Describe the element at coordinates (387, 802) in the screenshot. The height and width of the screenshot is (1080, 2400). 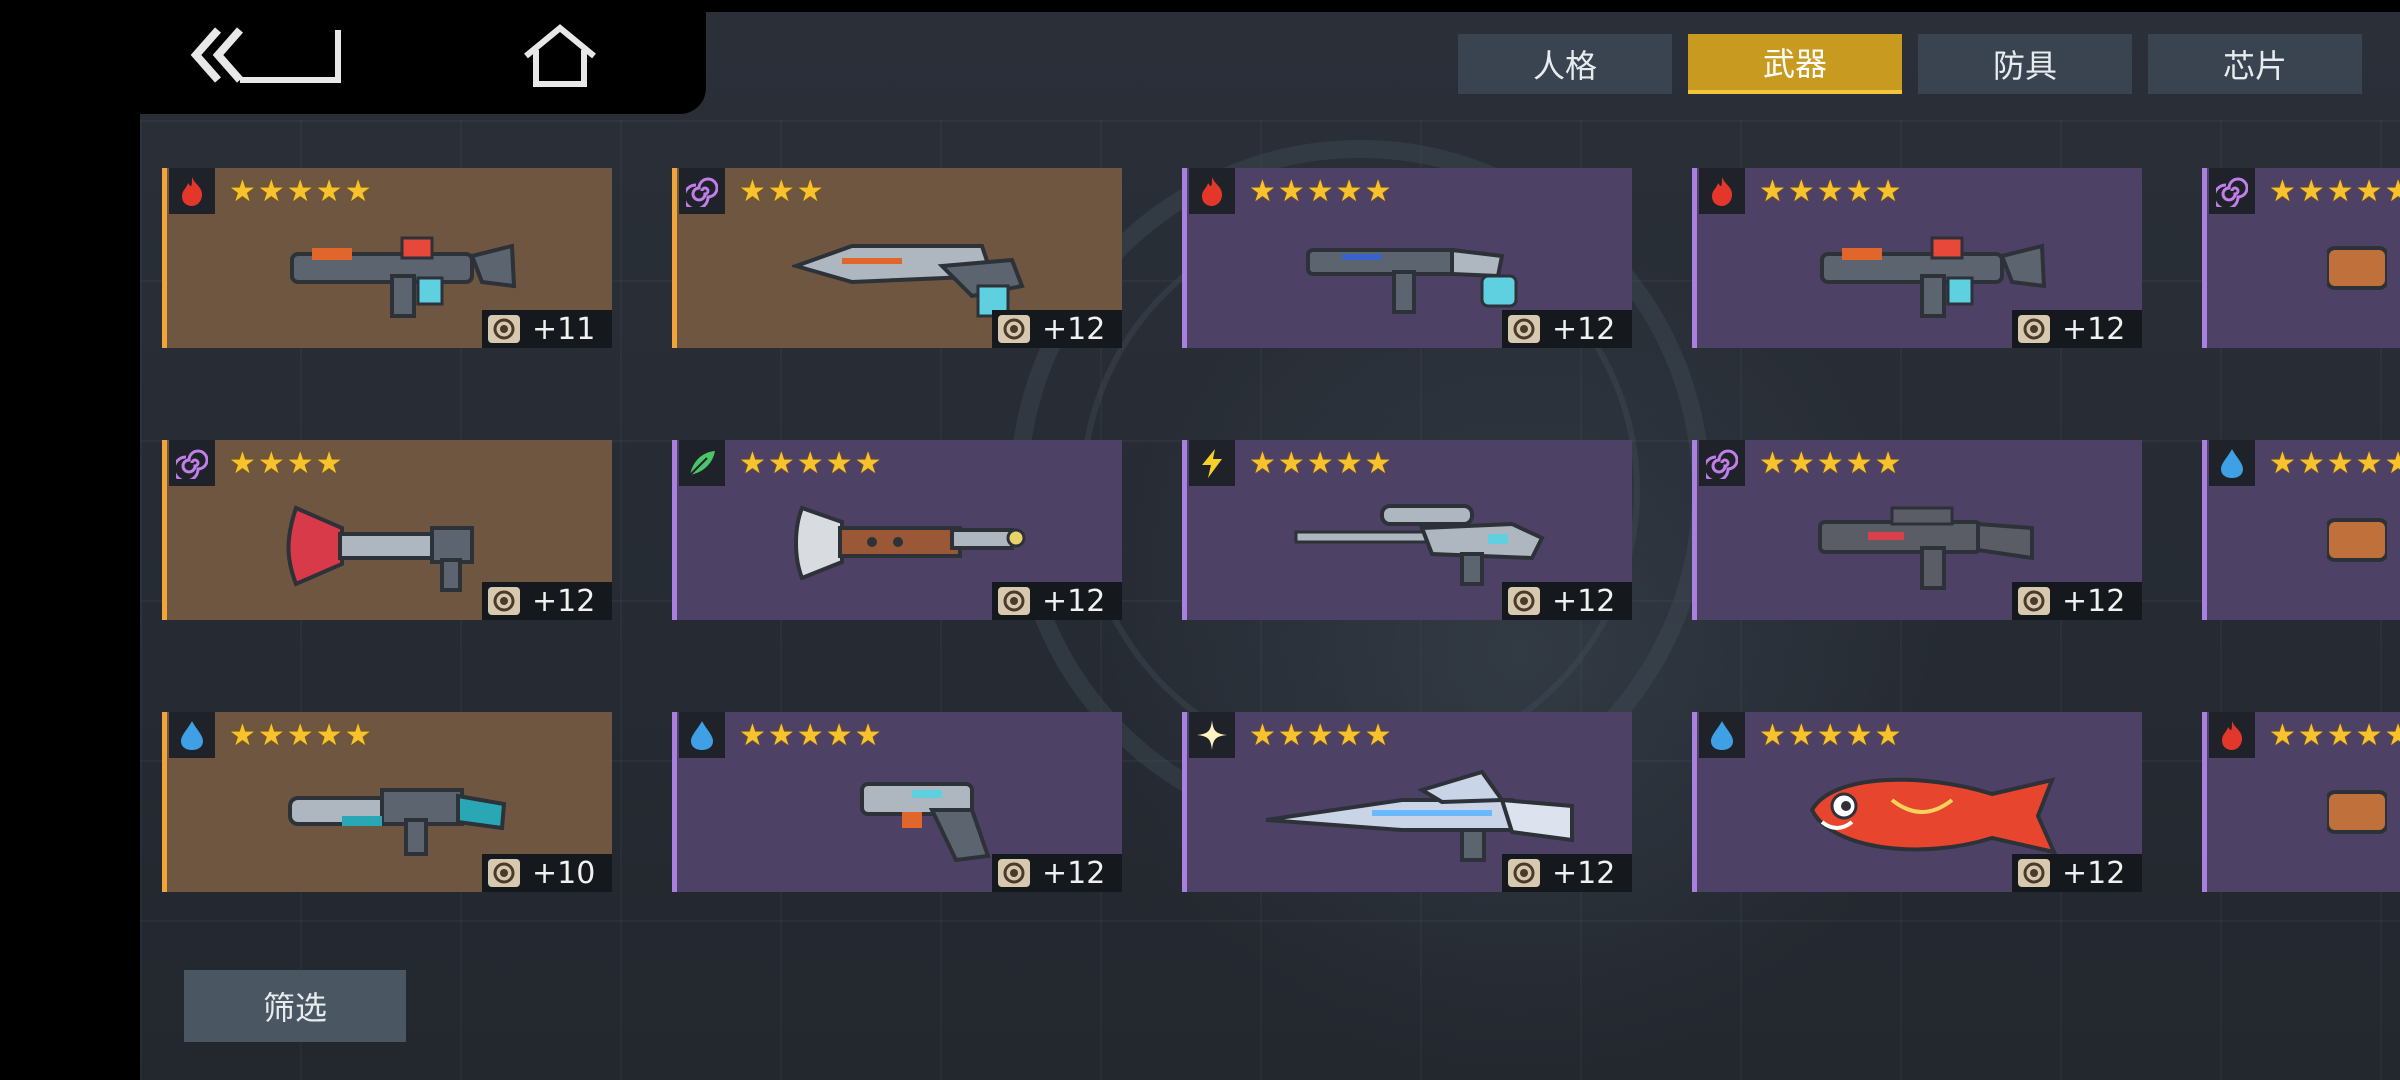
I see `weapon-card: ★★★★★ +10` at that location.